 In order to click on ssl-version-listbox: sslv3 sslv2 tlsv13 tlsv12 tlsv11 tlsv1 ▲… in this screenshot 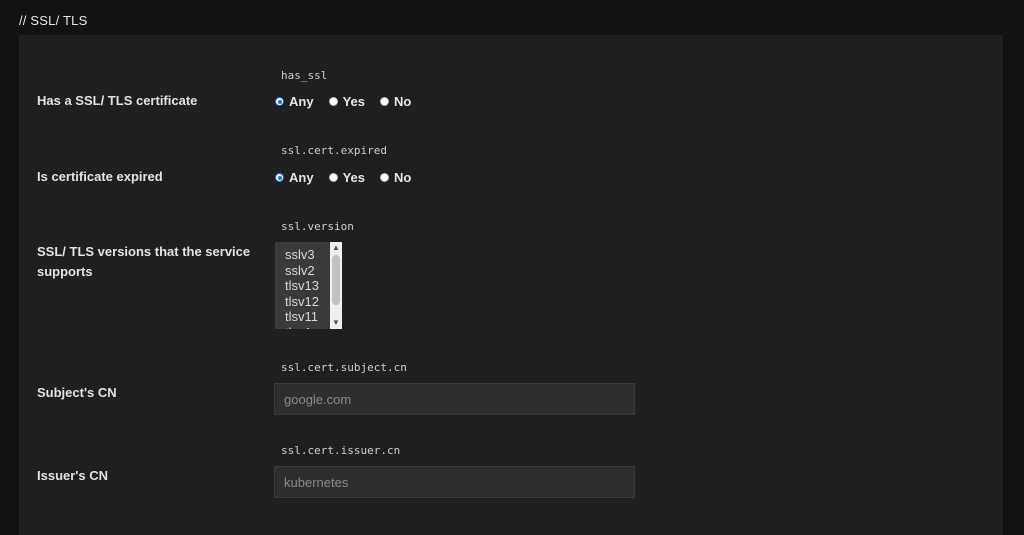, I will do `click(308, 285)`.